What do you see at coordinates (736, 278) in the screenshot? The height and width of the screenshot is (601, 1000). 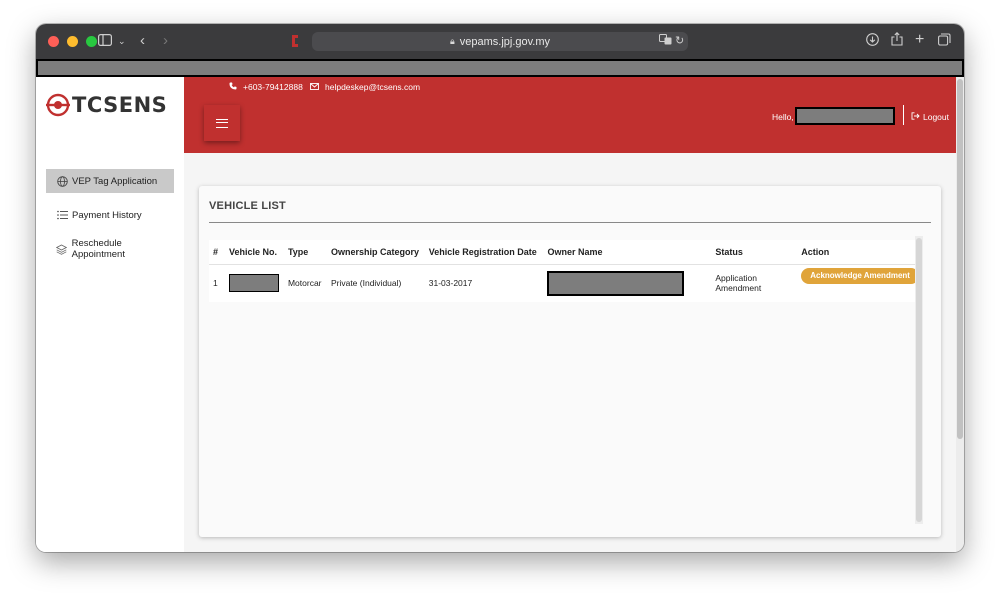 I see `status-line-1: Application` at bounding box center [736, 278].